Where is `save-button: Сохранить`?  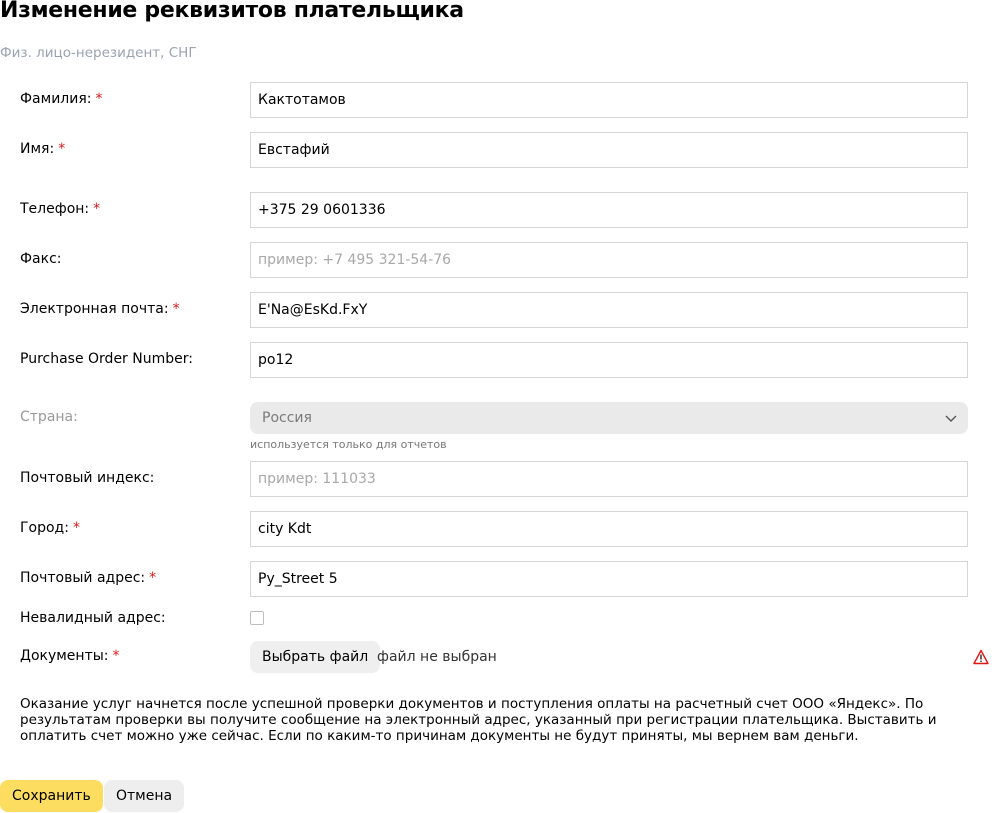 save-button: Сохранить is located at coordinates (51, 796).